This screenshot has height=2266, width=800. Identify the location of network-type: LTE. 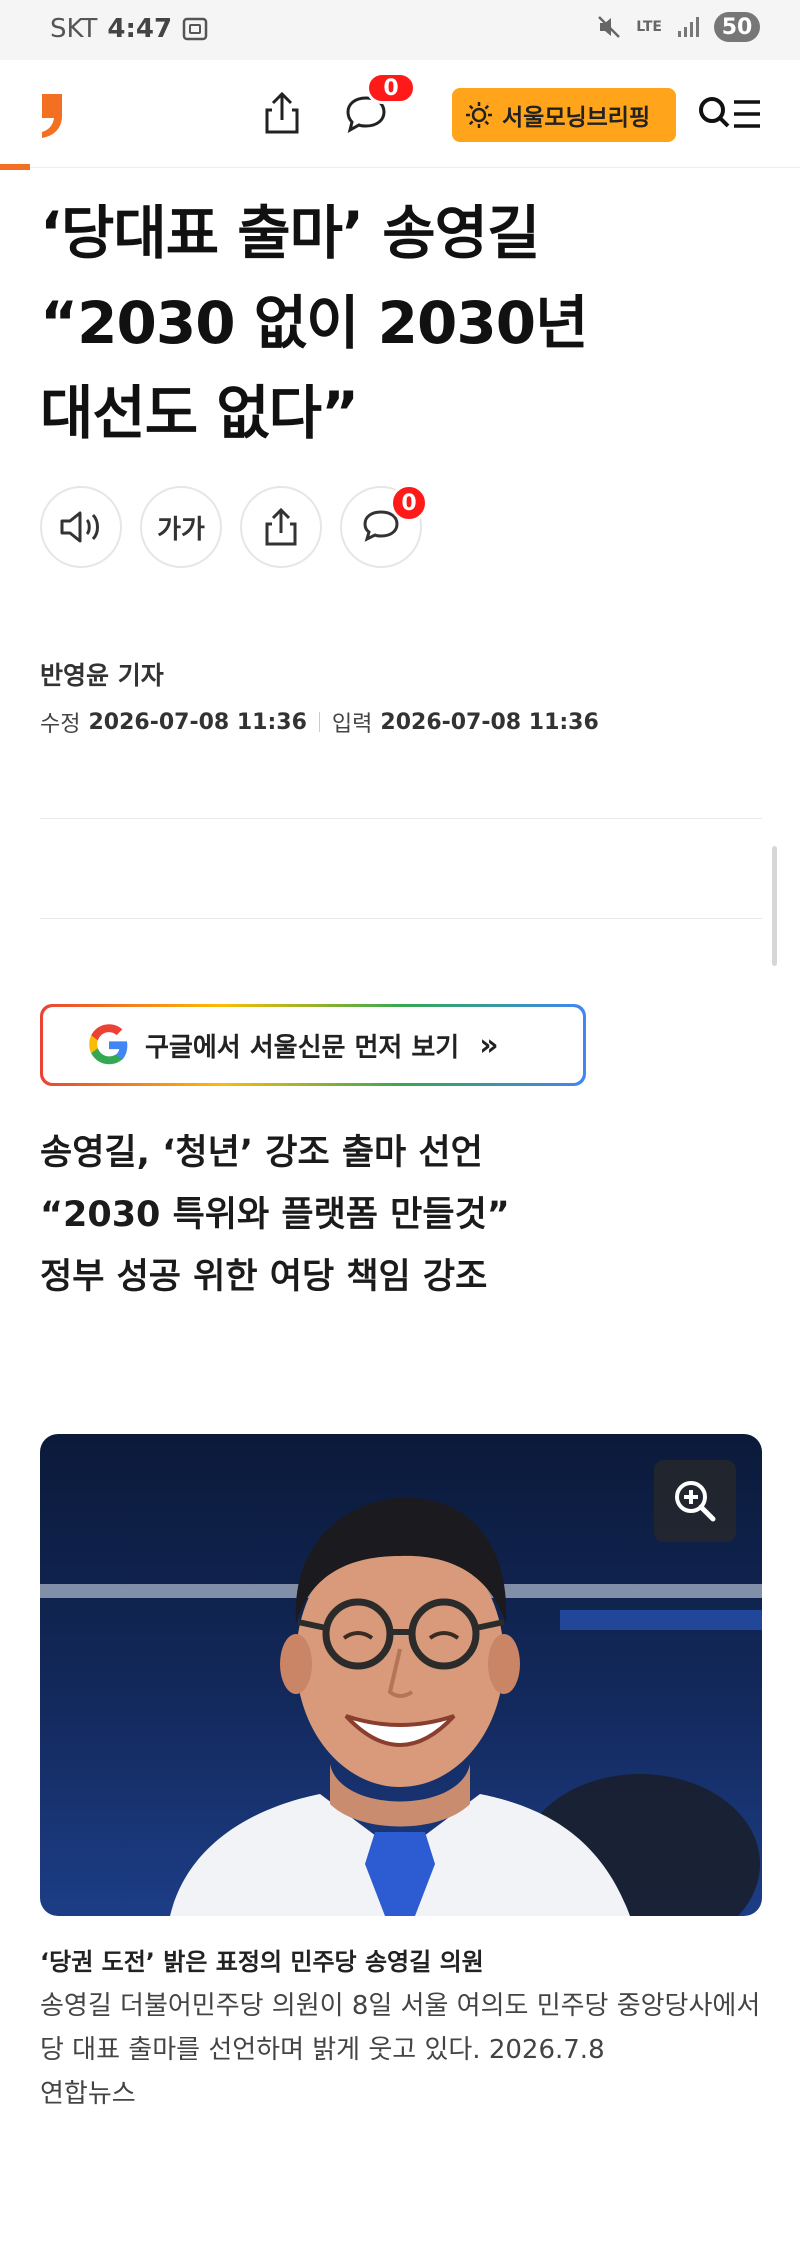
(649, 27).